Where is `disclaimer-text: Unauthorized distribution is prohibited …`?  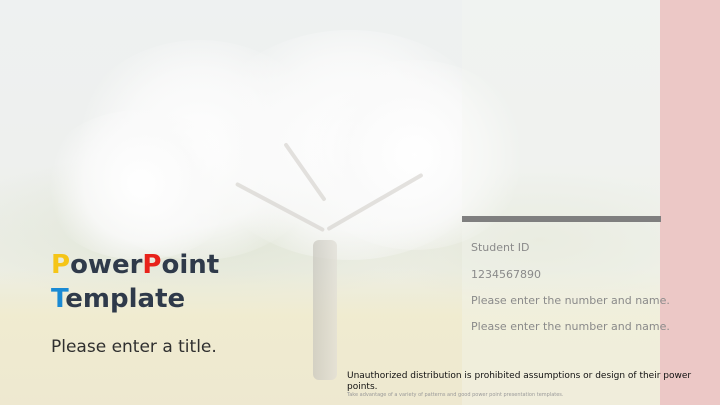 disclaimer-text: Unauthorized distribution is prohibited … is located at coordinates (519, 381).